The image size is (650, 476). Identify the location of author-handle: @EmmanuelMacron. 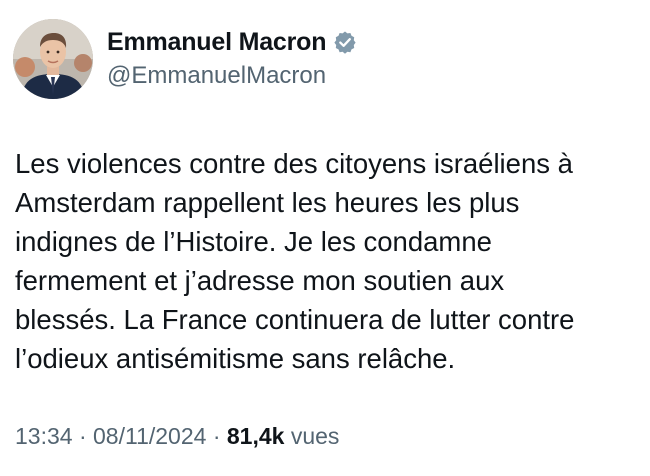
(232, 76).